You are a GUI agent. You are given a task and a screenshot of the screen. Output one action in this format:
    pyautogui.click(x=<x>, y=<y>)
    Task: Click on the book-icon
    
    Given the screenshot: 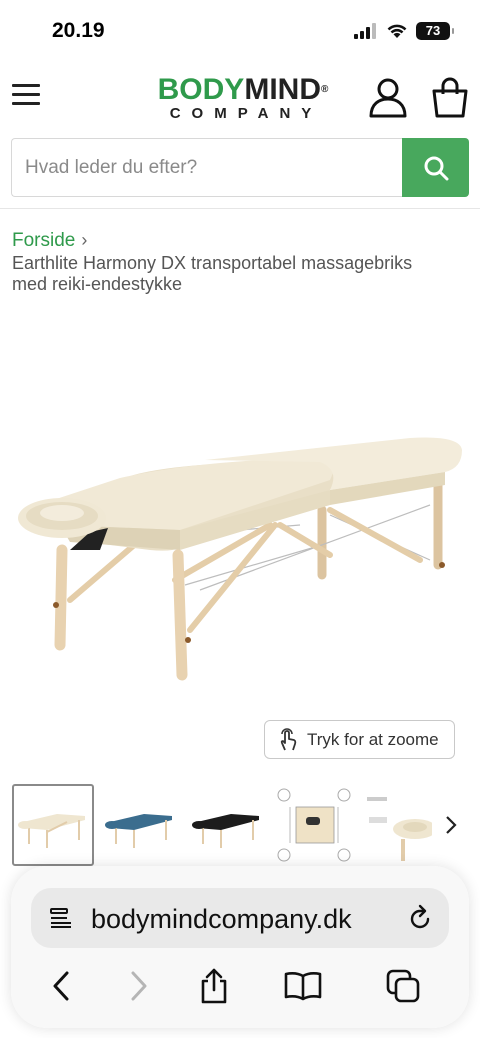 What is the action you would take?
    pyautogui.click(x=303, y=986)
    